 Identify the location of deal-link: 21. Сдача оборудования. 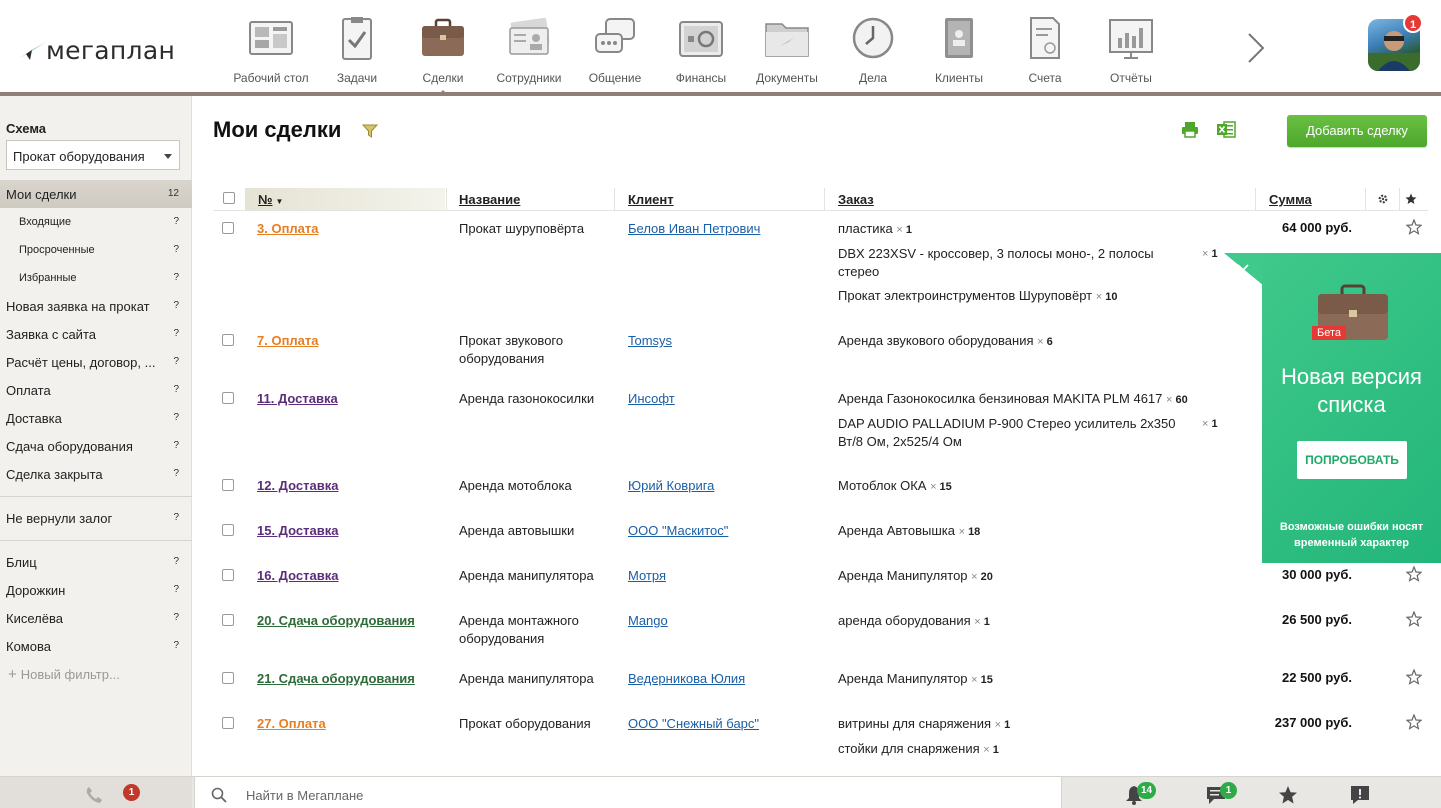
(336, 679).